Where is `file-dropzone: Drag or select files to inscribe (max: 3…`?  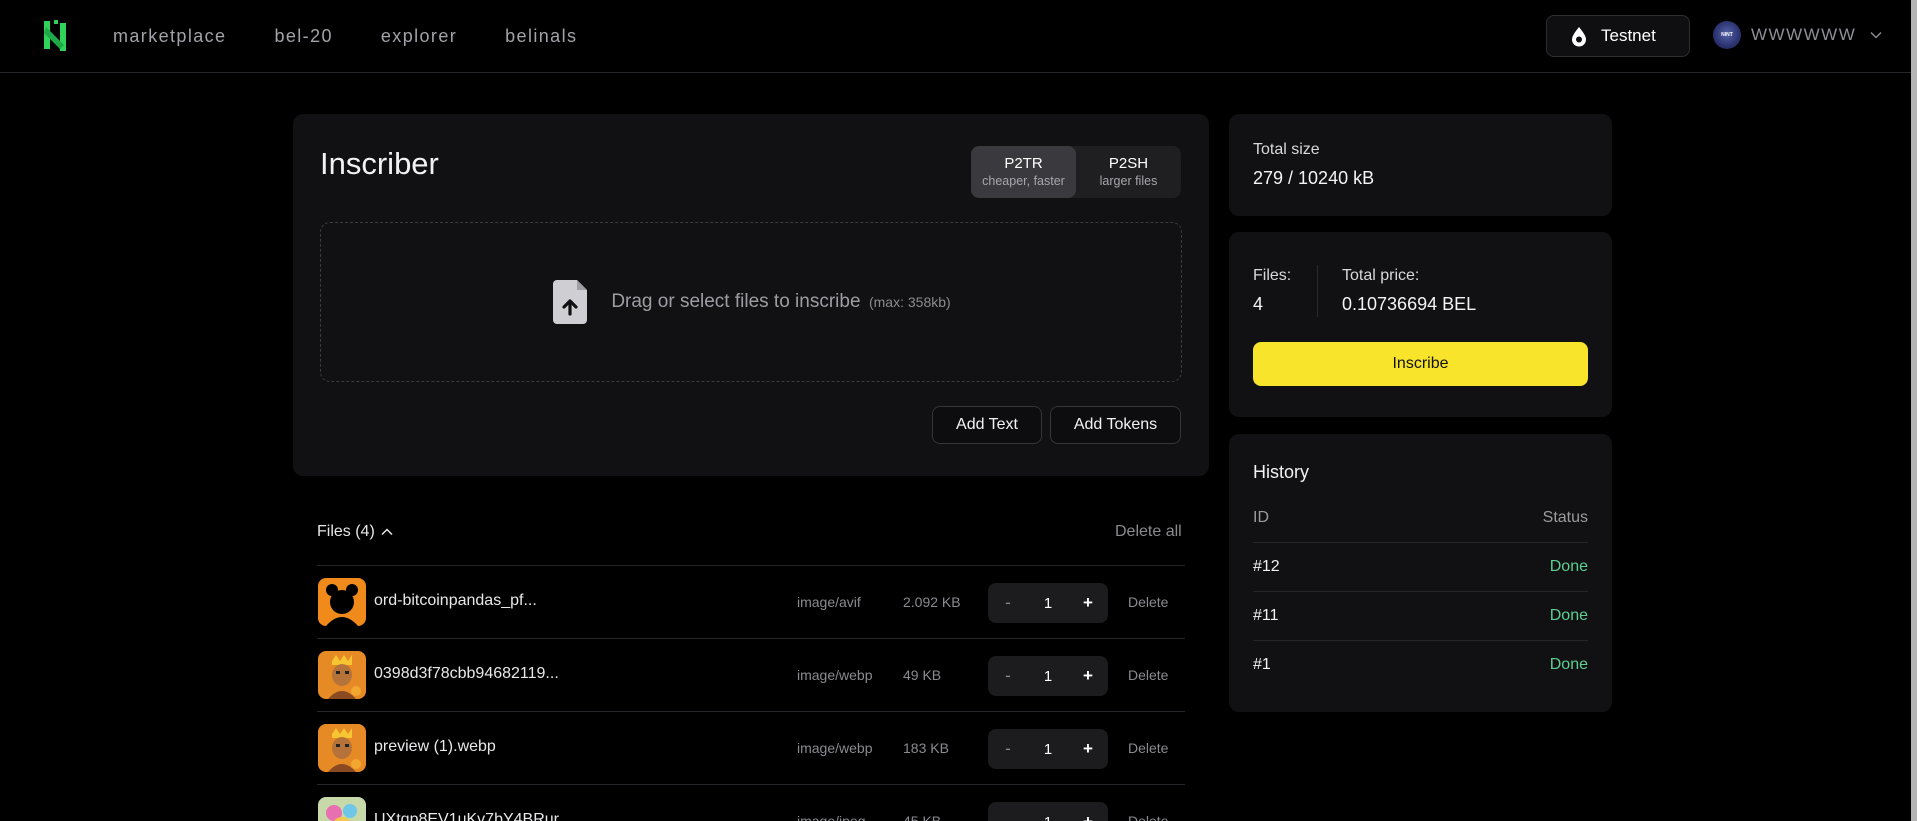 file-dropzone: Drag or select files to inscribe (max: 3… is located at coordinates (751, 302).